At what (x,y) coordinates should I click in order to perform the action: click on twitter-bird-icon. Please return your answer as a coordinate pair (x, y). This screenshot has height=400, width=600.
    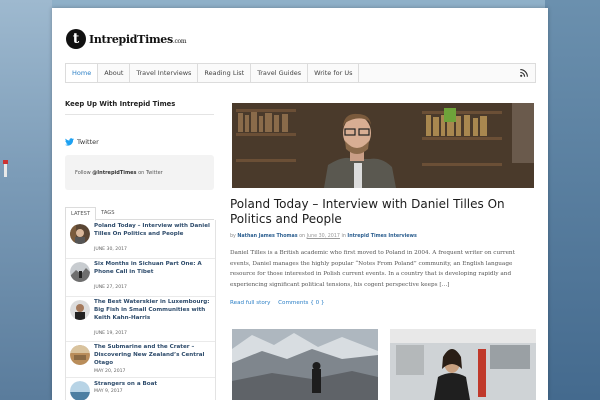
    Looking at the image, I should click on (69, 142).